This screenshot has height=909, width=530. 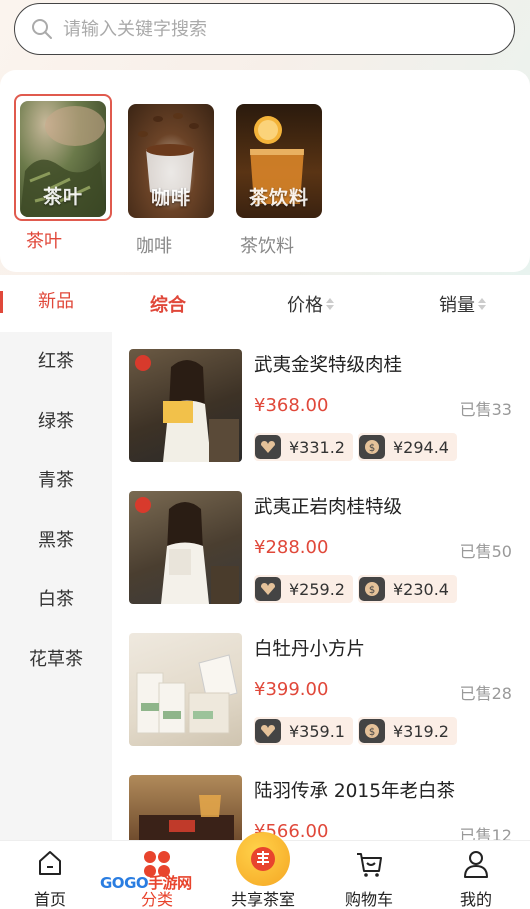 What do you see at coordinates (154, 246) in the screenshot?
I see `category-label: 咖啡` at bounding box center [154, 246].